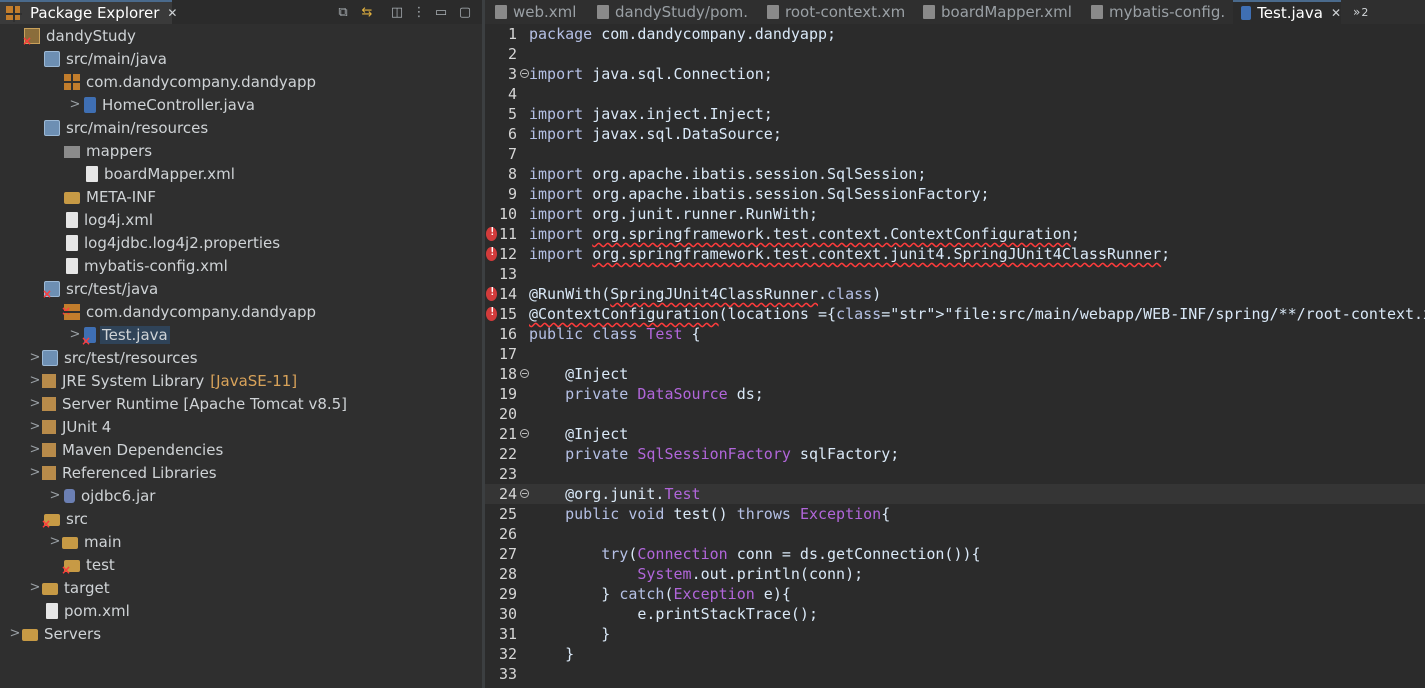 The width and height of the screenshot is (1425, 688). I want to click on focus-icon: ◫, so click(397, 12).